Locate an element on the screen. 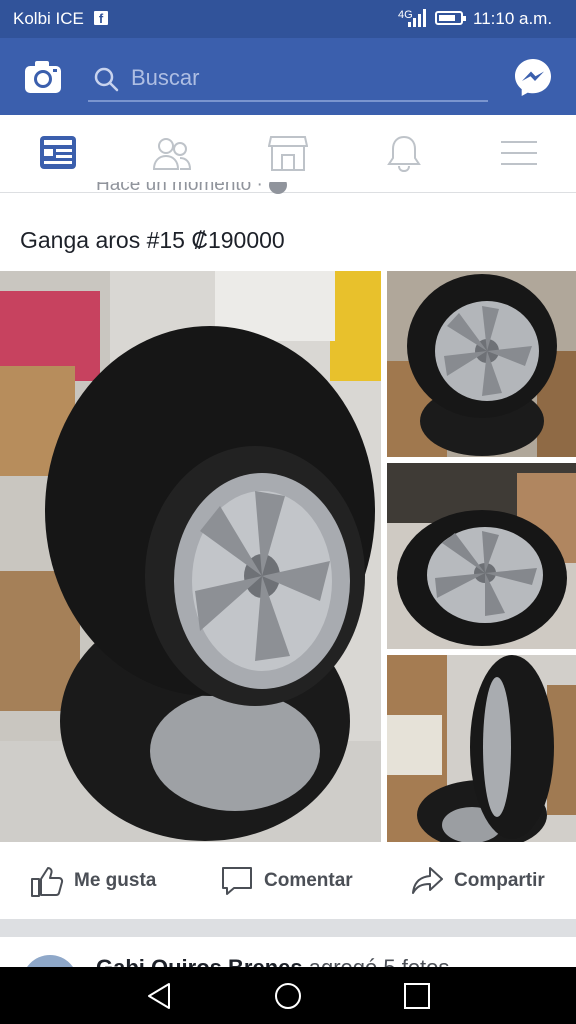  search-icon is located at coordinates (106, 79).